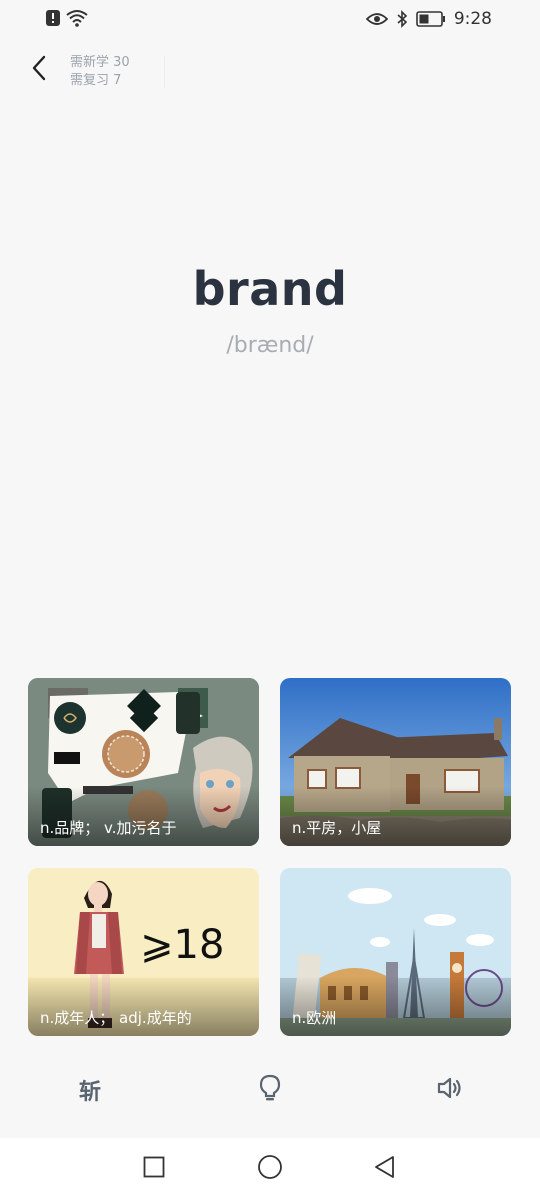 This screenshot has height=1200, width=540. I want to click on alert-icon, so click(53, 18).